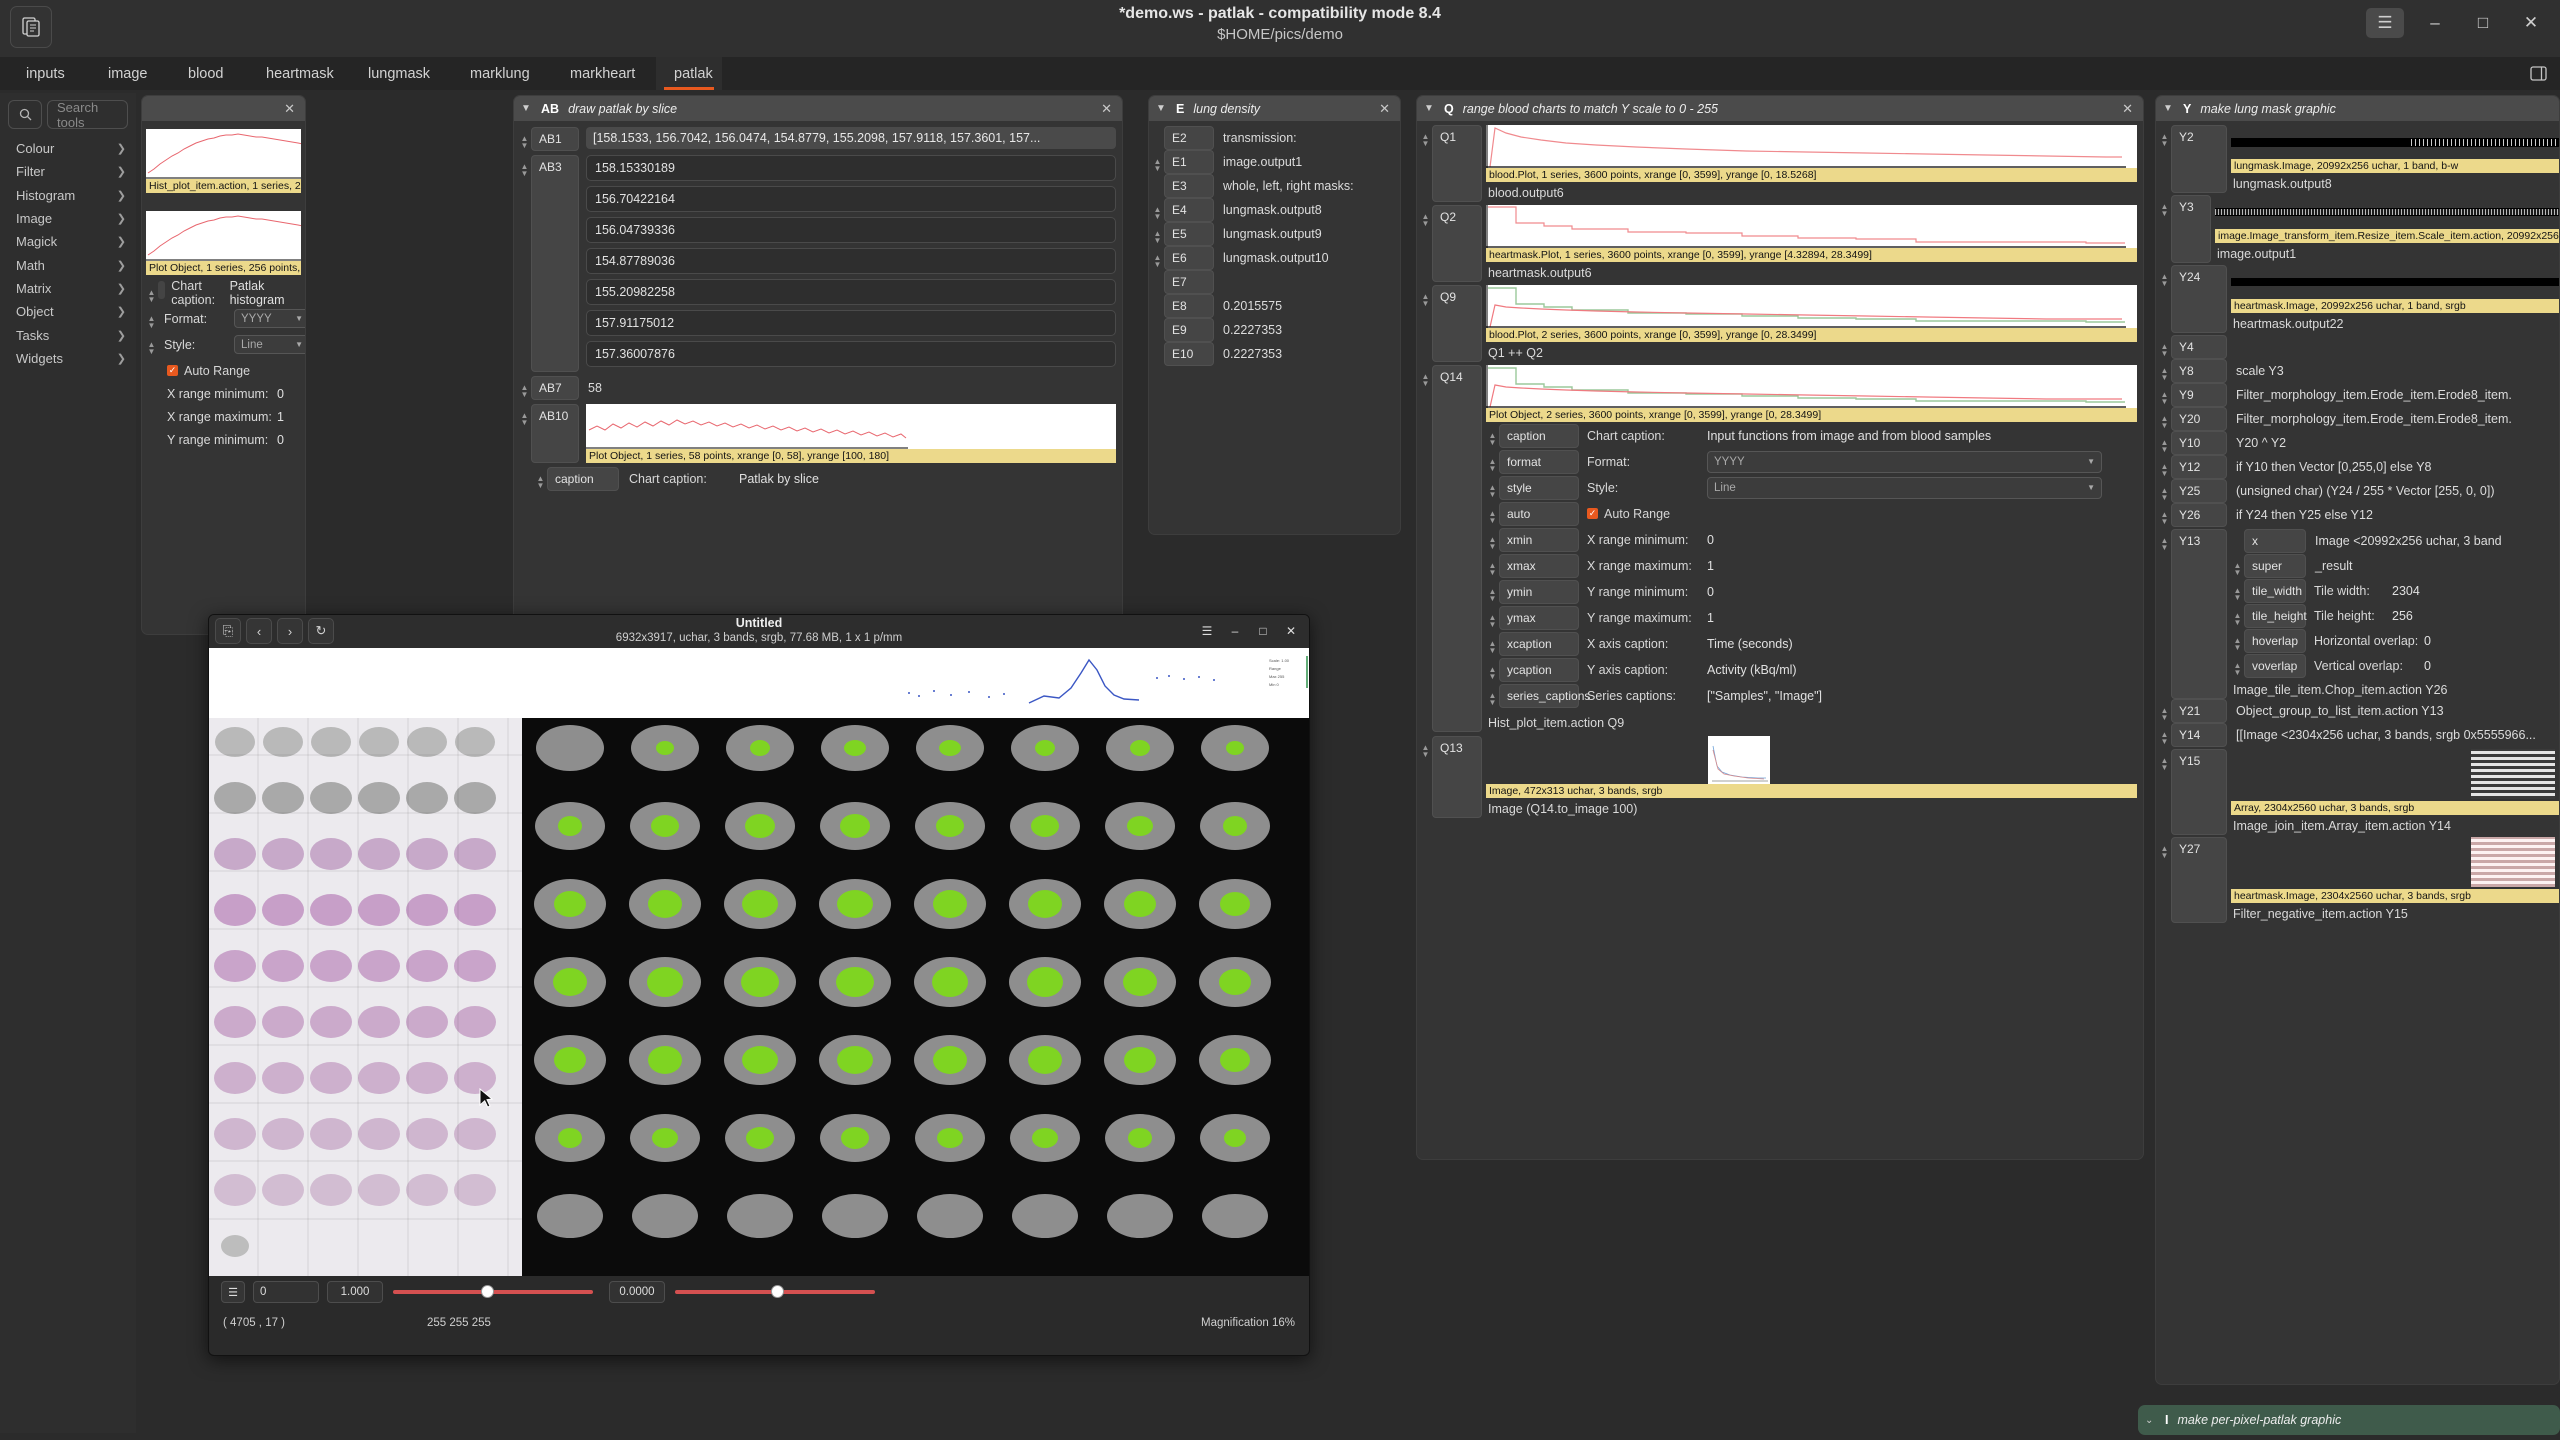 The height and width of the screenshot is (1440, 2560). Describe the element at coordinates (2275, 591) in the screenshot. I see `tile-width-chip: tile_width` at that location.